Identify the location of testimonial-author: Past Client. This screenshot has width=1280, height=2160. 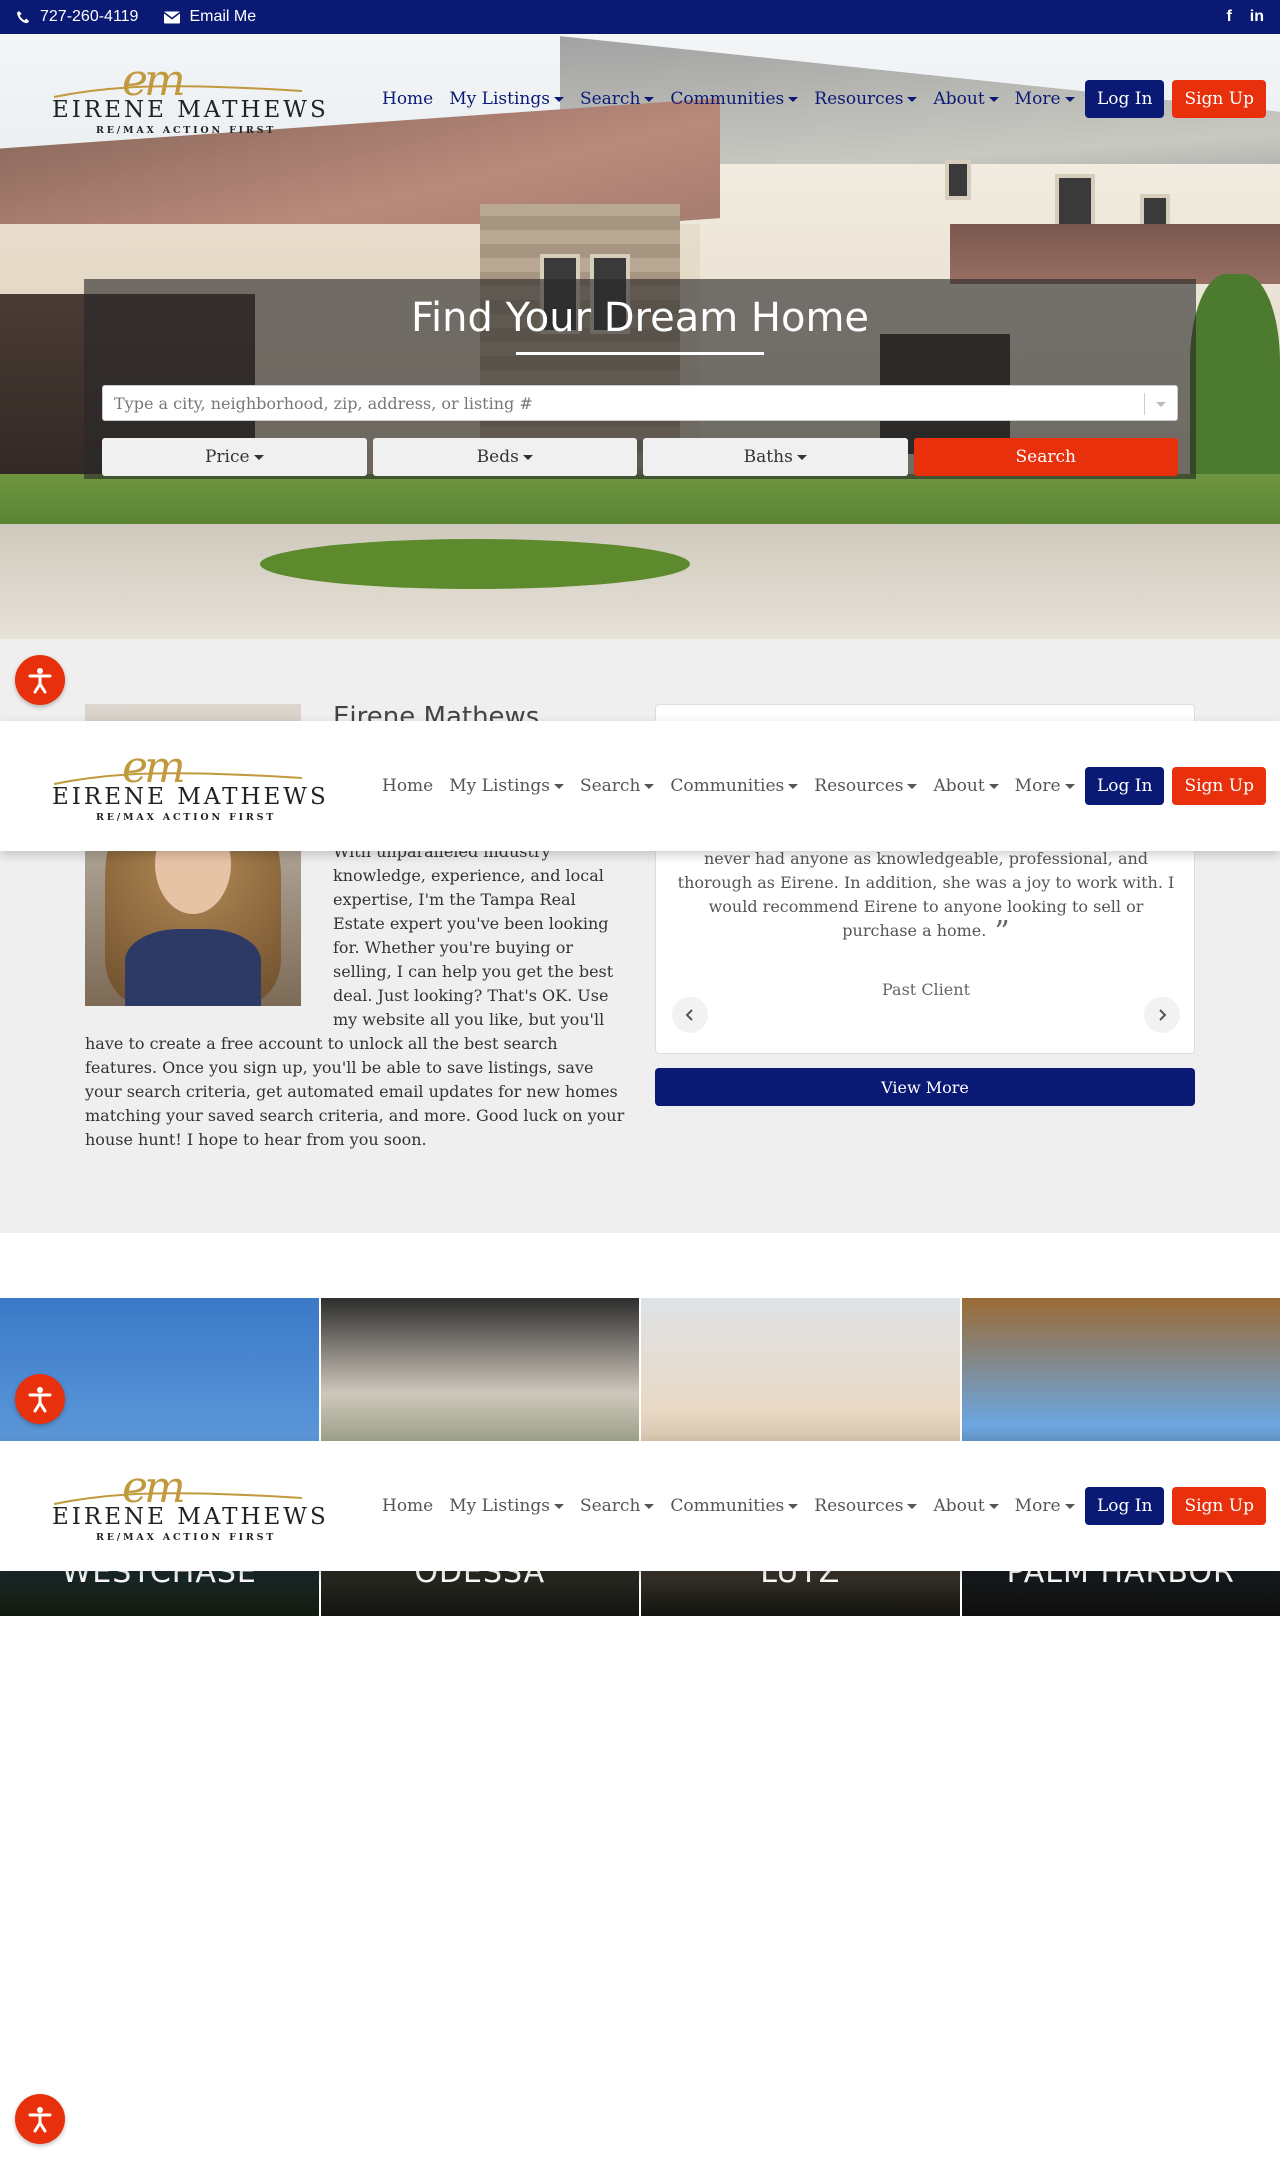
(926, 989).